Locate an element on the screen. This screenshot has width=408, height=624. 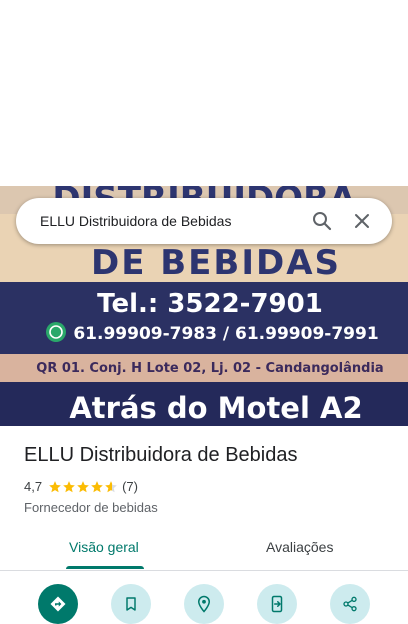
directions-button is located at coordinates (58, 604).